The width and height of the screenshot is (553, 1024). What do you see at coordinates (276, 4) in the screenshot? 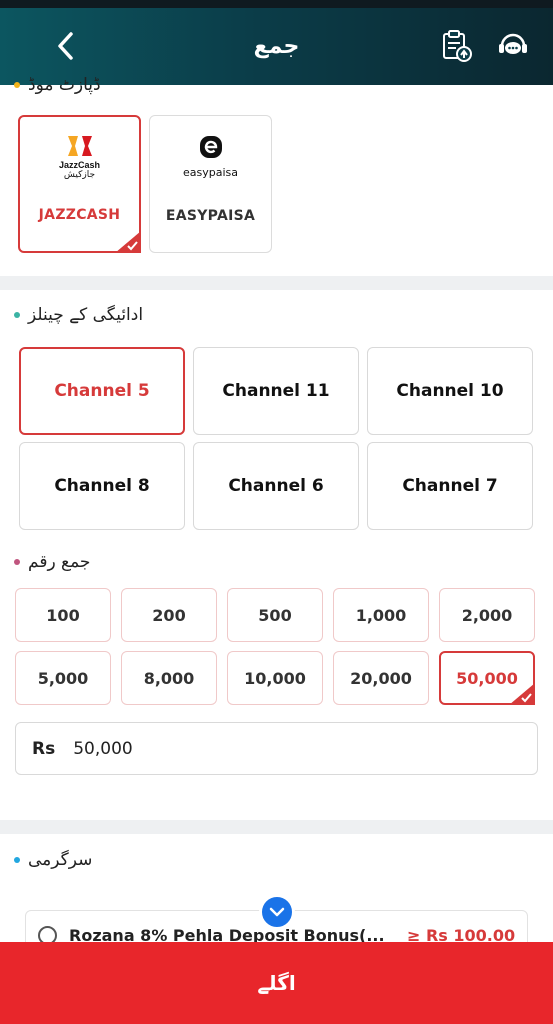
I see `status-bar` at bounding box center [276, 4].